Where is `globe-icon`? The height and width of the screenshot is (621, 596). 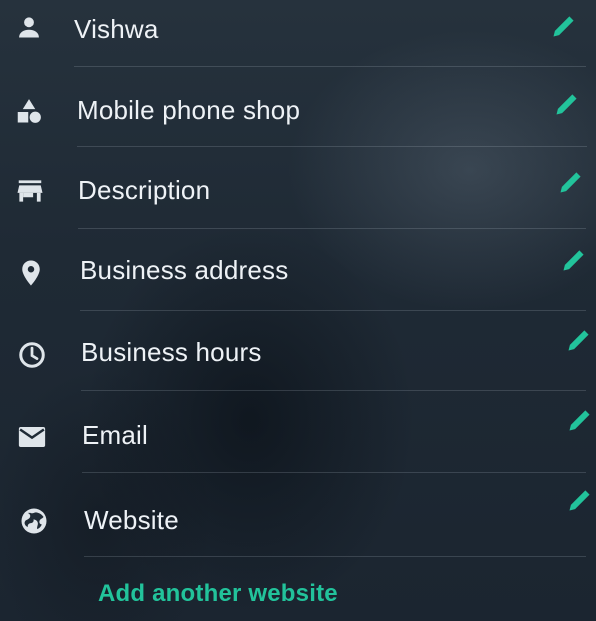
globe-icon is located at coordinates (34, 521).